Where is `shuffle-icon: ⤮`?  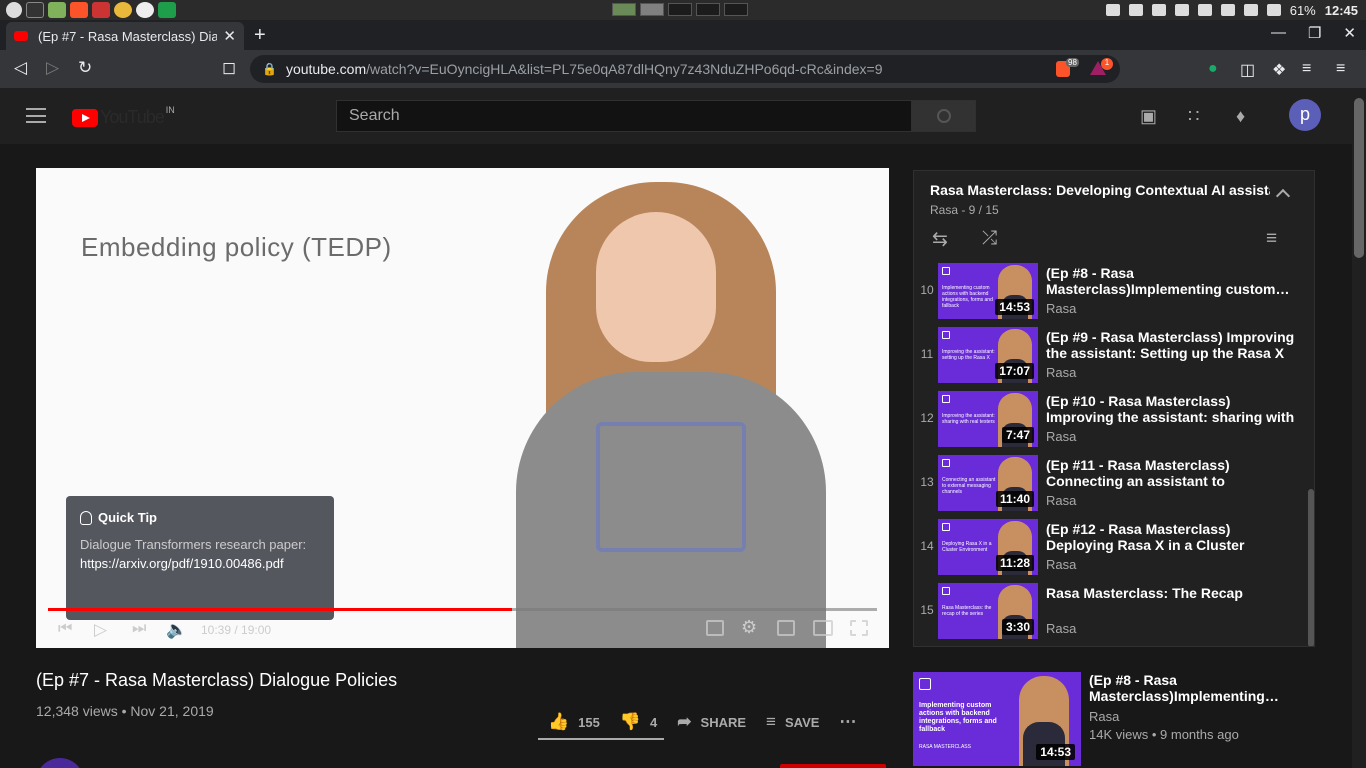
shuffle-icon: ⤮ is located at coordinates (989, 239).